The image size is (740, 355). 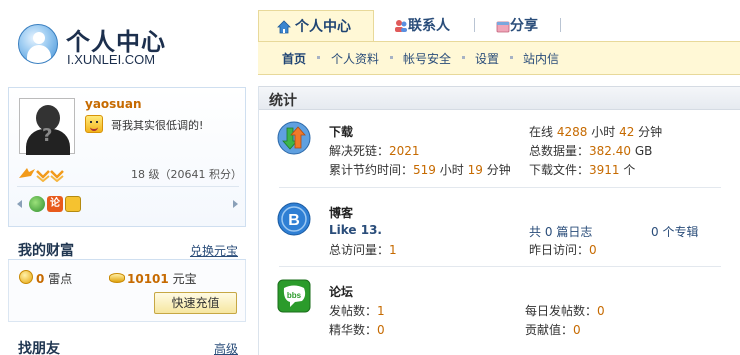 What do you see at coordinates (374, 151) in the screenshot?
I see `deadlink-stat: 解决死链：2021` at bounding box center [374, 151].